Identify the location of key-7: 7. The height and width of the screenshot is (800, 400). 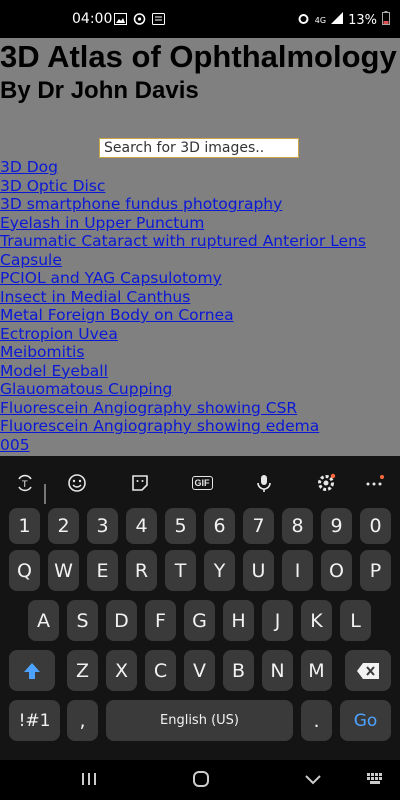
(258, 526).